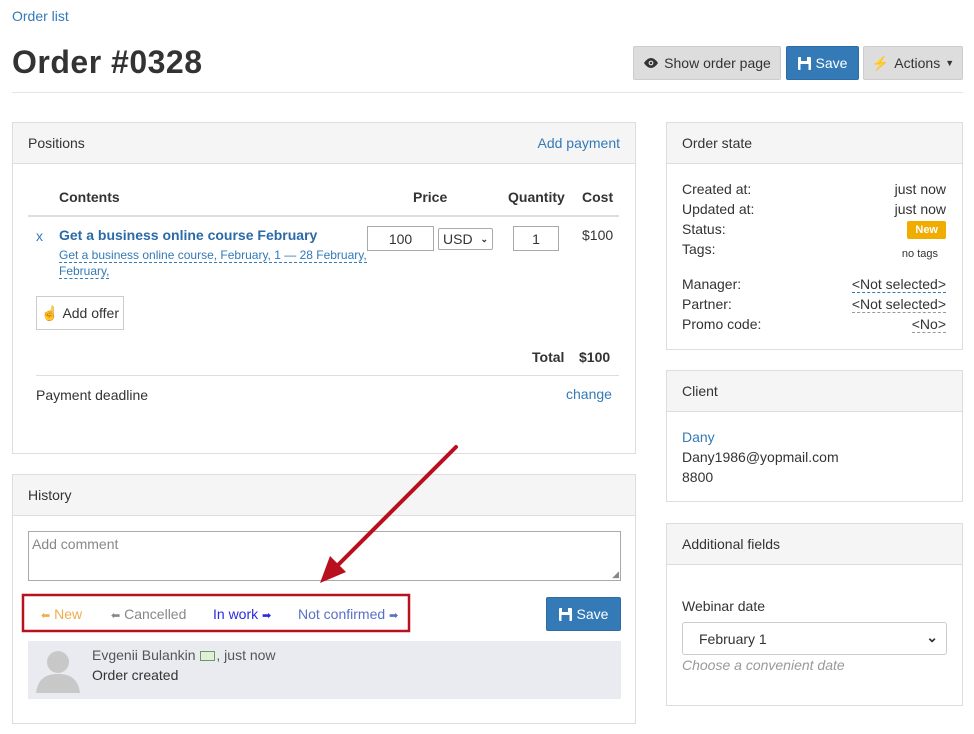 The image size is (974, 734). Describe the element at coordinates (56, 143) in the screenshot. I see `positions-title: Positions` at that location.